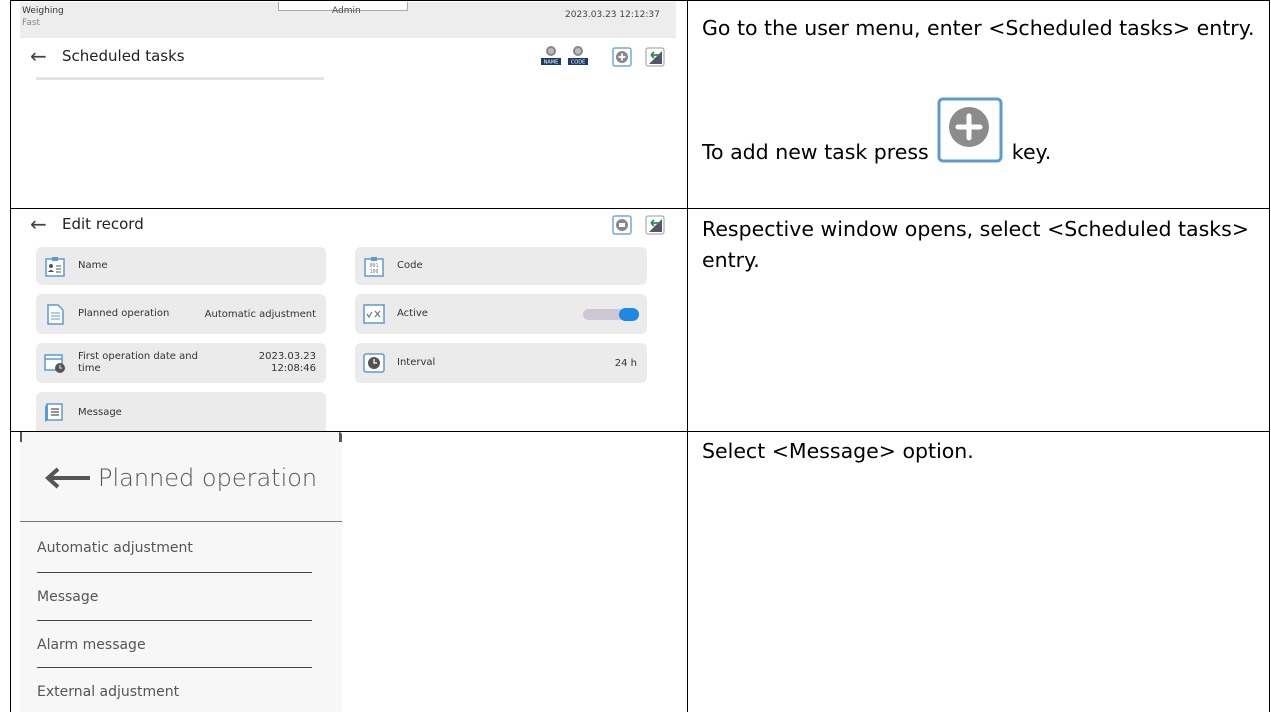  Describe the element at coordinates (67, 597) in the screenshot. I see `option-message: Message` at that location.